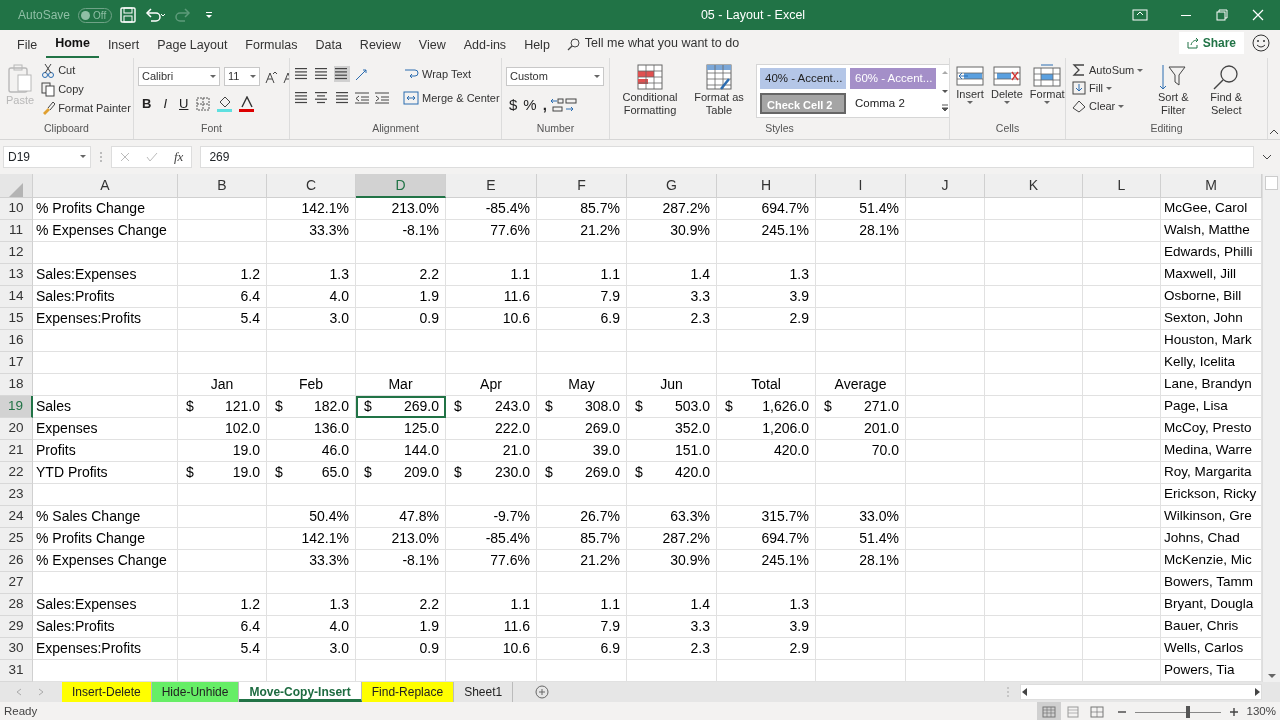 The width and height of the screenshot is (1280, 720). I want to click on collapse-ribbon-icon, so click(1274, 131).